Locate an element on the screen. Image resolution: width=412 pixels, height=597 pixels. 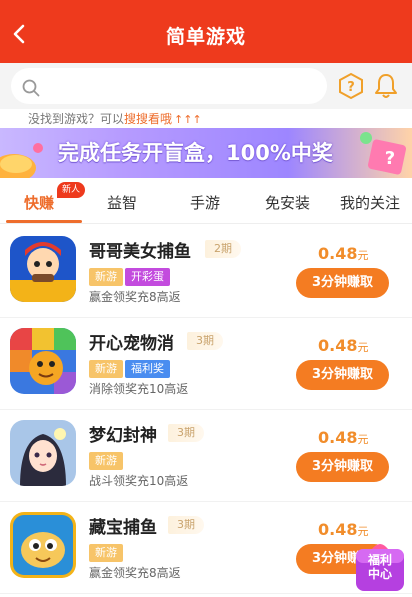
welfare-line1: 福利 is located at coordinates (379, 560).